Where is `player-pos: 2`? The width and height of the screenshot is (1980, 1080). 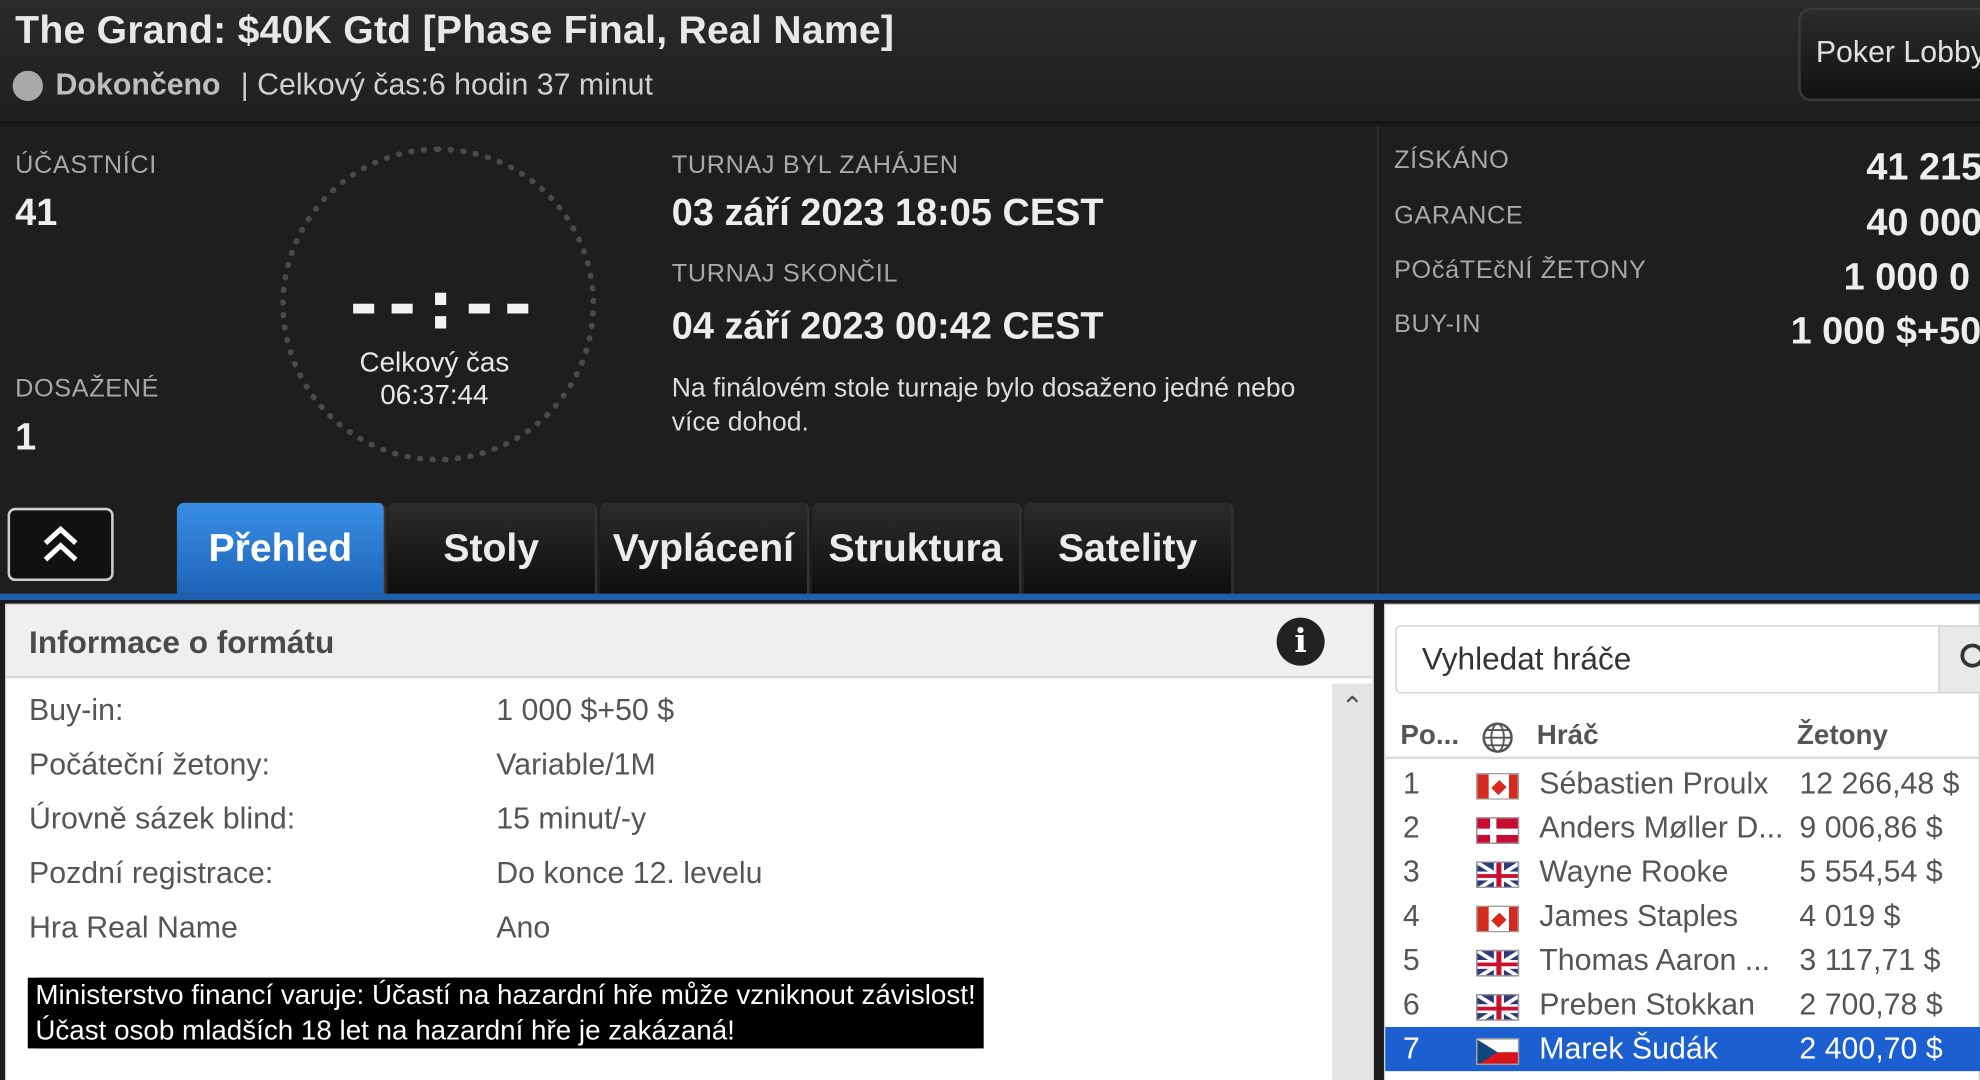 player-pos: 2 is located at coordinates (1411, 828).